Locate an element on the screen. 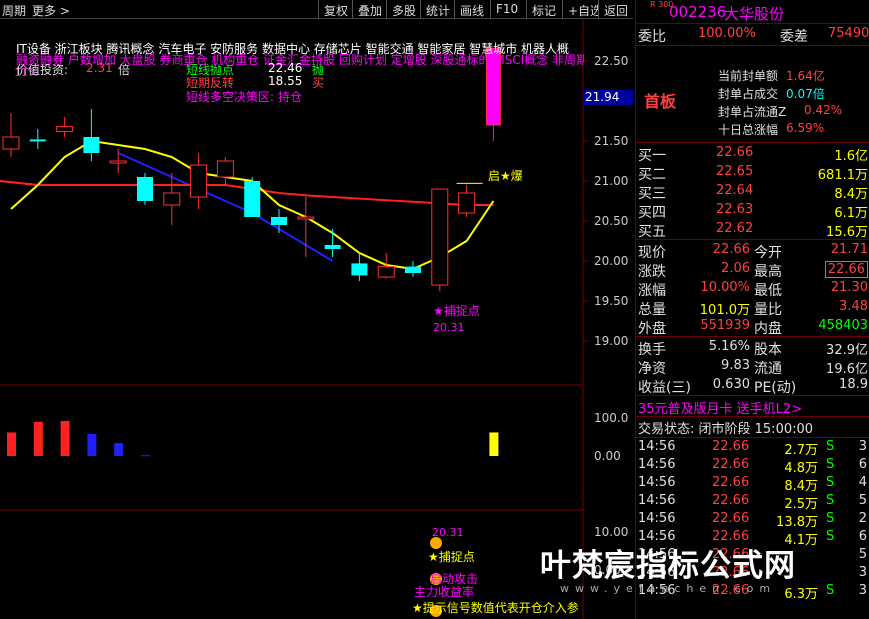 This screenshot has width=869, height=619. stat-row: 涨幅 10.00% 最低 21.30 is located at coordinates (752, 289).